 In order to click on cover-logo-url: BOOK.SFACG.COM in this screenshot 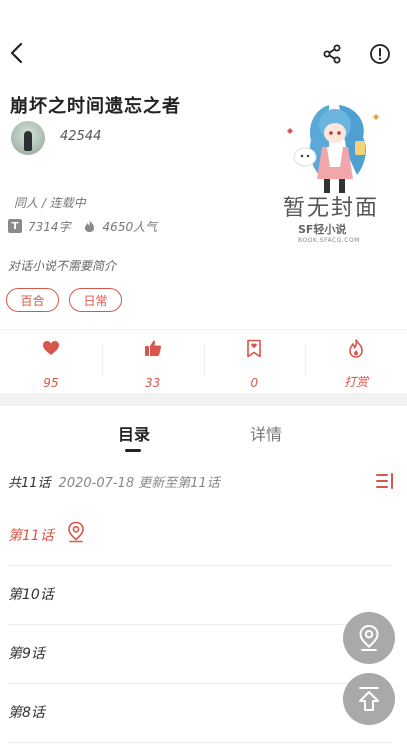, I will do `click(329, 240)`.